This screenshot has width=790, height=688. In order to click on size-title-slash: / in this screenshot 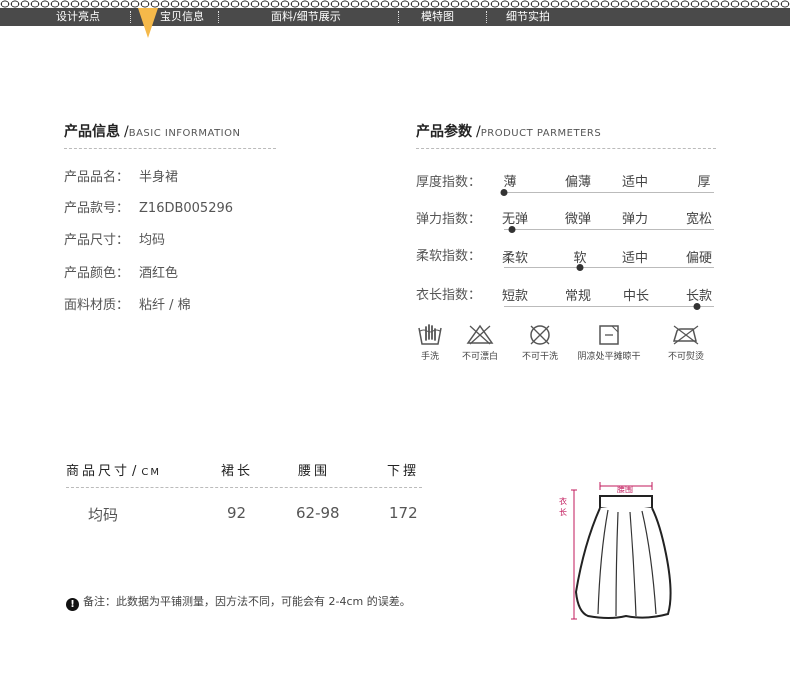, I will do `click(136, 471)`.